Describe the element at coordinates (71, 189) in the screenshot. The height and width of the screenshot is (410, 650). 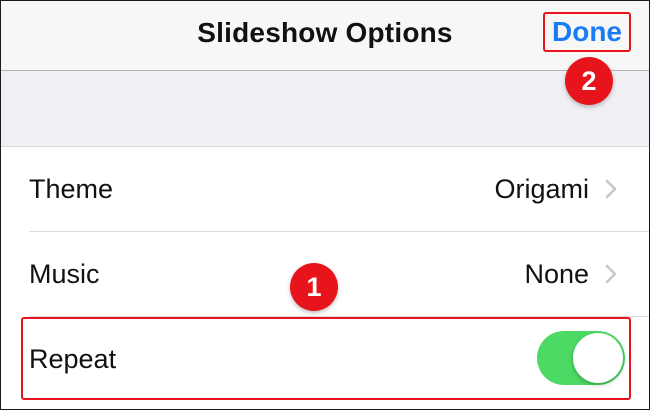
I see `theme-label: Theme` at that location.